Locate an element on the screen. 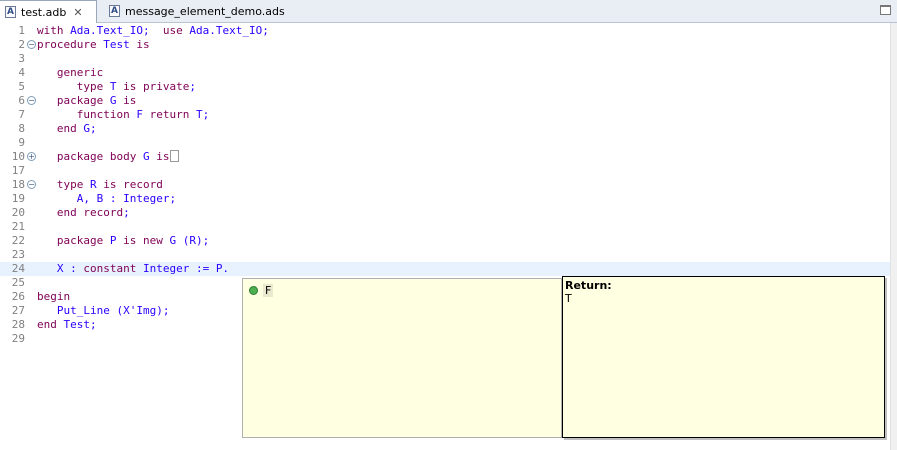 The image size is (897, 450). code-line: 6− package G is is located at coordinates (77, 100).